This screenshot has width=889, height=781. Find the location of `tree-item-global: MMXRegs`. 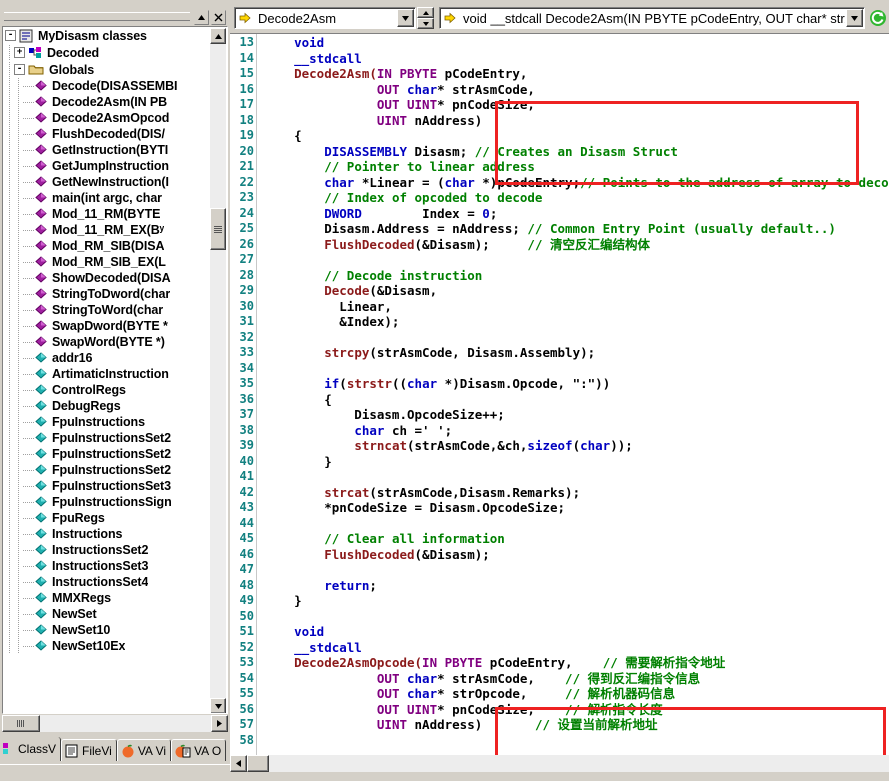

tree-item-global: MMXRegs is located at coordinates (107, 598).